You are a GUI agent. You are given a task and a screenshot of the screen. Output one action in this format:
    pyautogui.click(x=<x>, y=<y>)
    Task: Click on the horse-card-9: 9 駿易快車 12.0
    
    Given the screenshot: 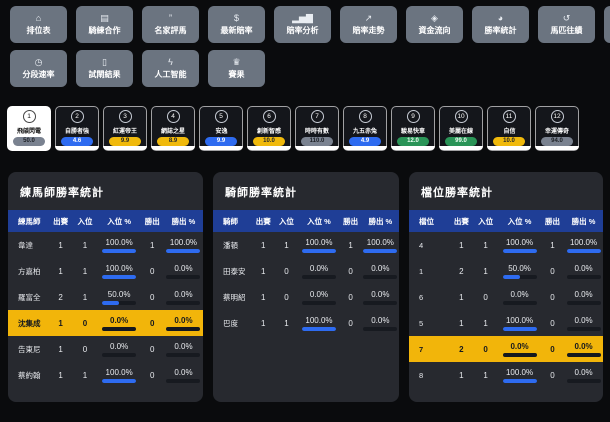 What is the action you would take?
    pyautogui.click(x=413, y=128)
    